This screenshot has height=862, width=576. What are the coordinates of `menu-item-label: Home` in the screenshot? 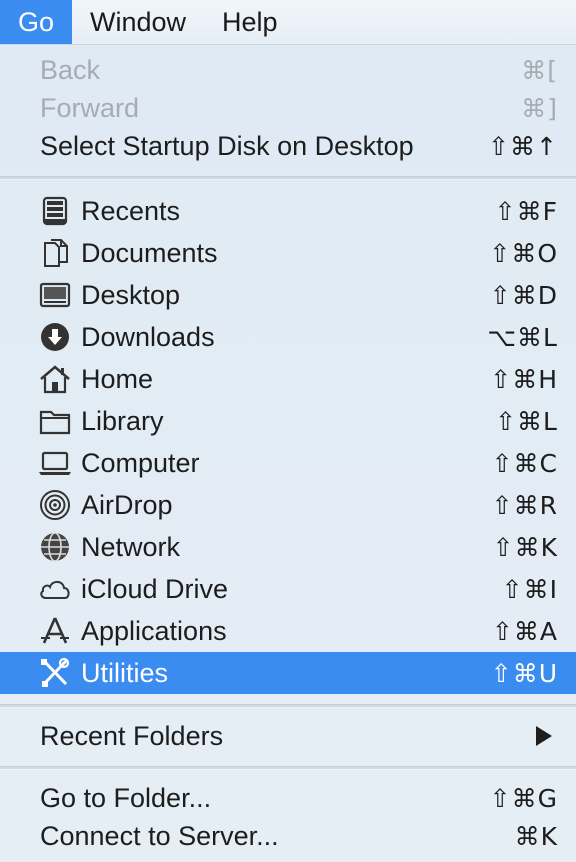 It's located at (117, 378).